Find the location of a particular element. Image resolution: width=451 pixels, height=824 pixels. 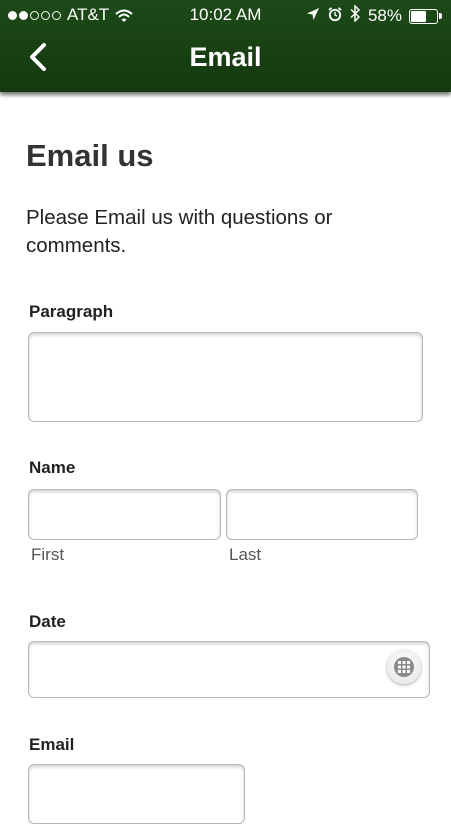

app-header: AT&T 10:02 AM 58% Email is located at coordinates (225, 46).